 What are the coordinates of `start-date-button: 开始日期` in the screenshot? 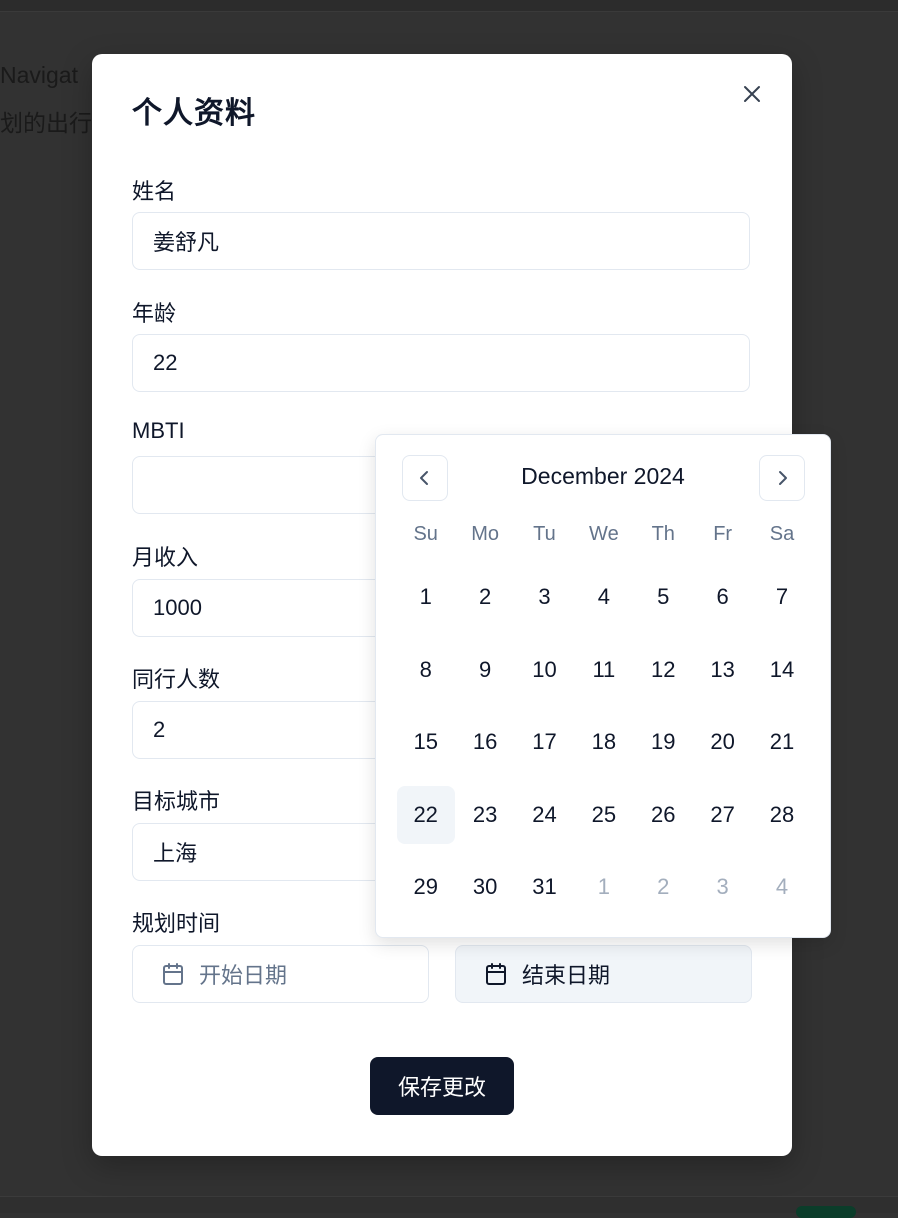 It's located at (280, 974).